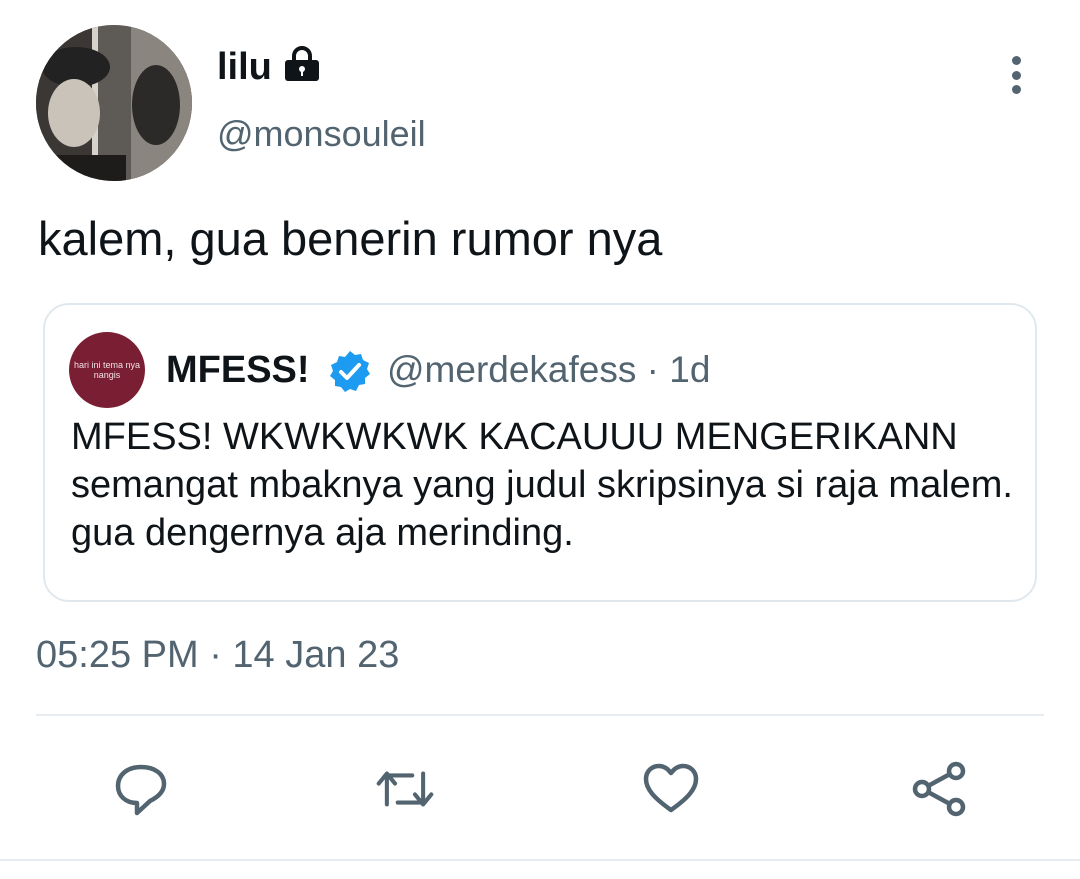 The height and width of the screenshot is (879, 1080). I want to click on more-options-button, so click(1016, 75).